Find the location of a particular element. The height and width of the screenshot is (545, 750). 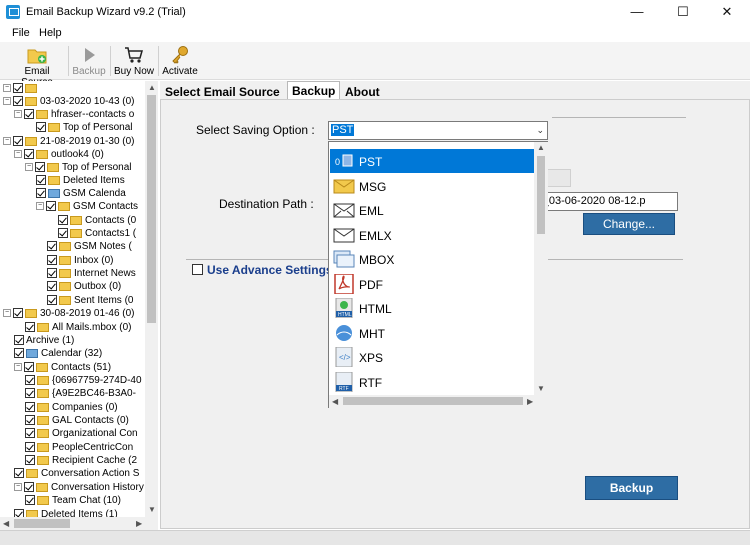

tree-item: GSM Notes ( is located at coordinates (89, 246).